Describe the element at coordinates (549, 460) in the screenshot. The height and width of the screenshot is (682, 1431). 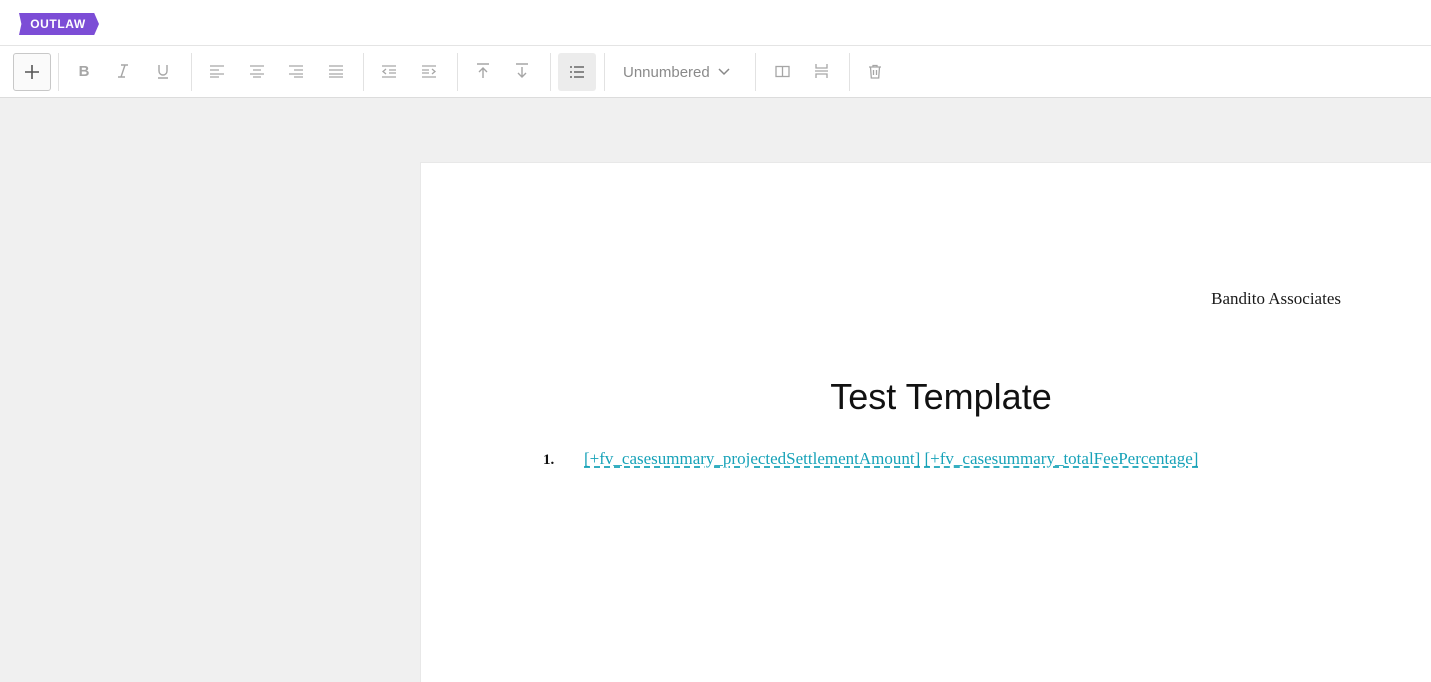
I see `list-number: 1.` at that location.